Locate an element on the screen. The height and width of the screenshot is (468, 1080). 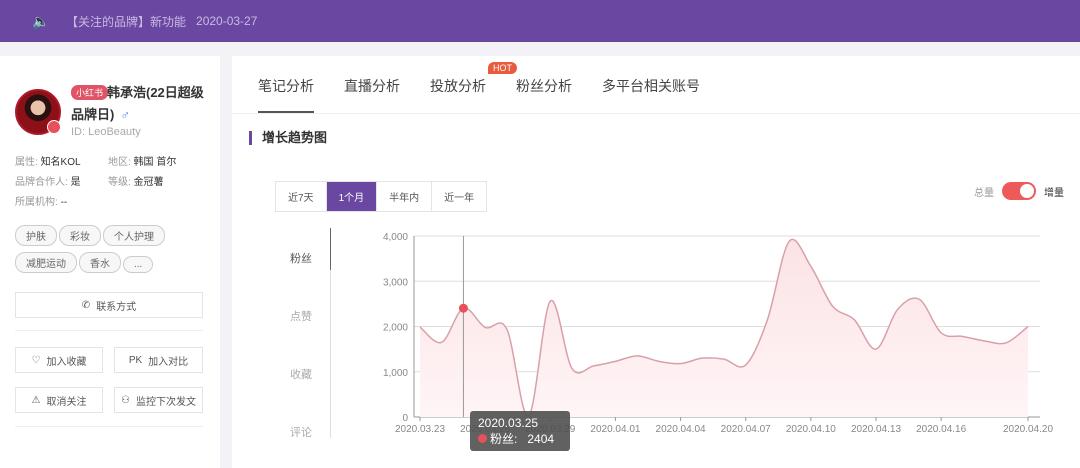
x-tick-label: 2020.04.16 is located at coordinates (941, 429).